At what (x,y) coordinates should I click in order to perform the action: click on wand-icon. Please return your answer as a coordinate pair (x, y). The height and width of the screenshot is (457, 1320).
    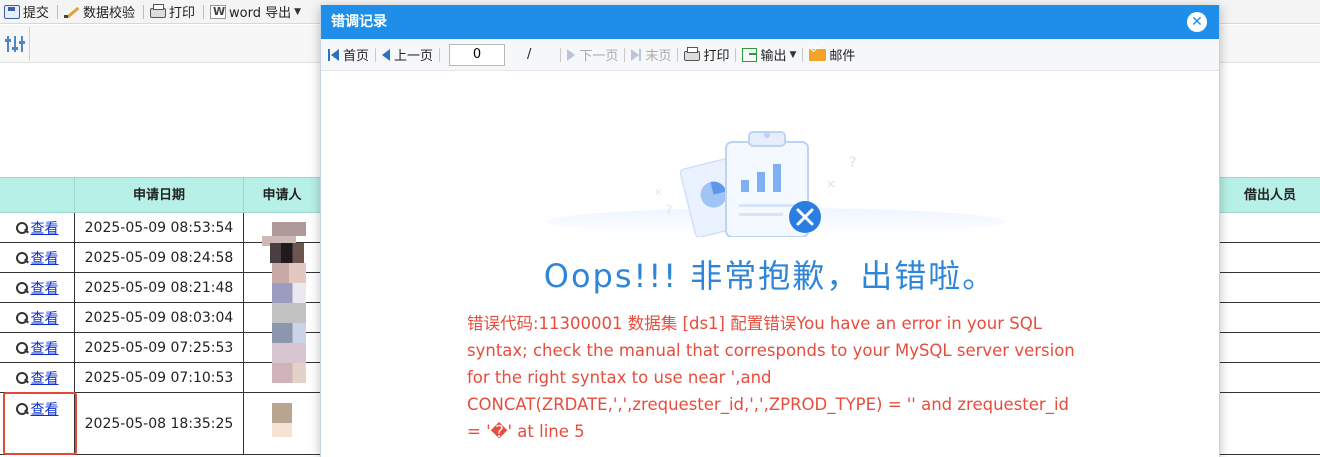
    Looking at the image, I should click on (72, 12).